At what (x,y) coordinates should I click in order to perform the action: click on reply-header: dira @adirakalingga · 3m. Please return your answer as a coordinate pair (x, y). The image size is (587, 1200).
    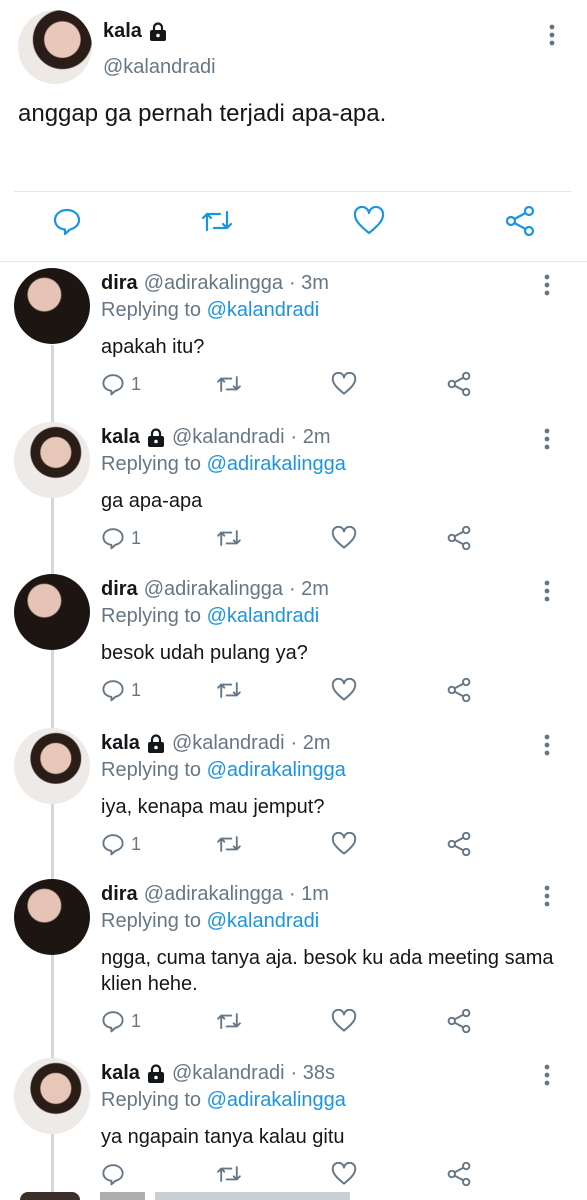
    Looking at the image, I should click on (215, 283).